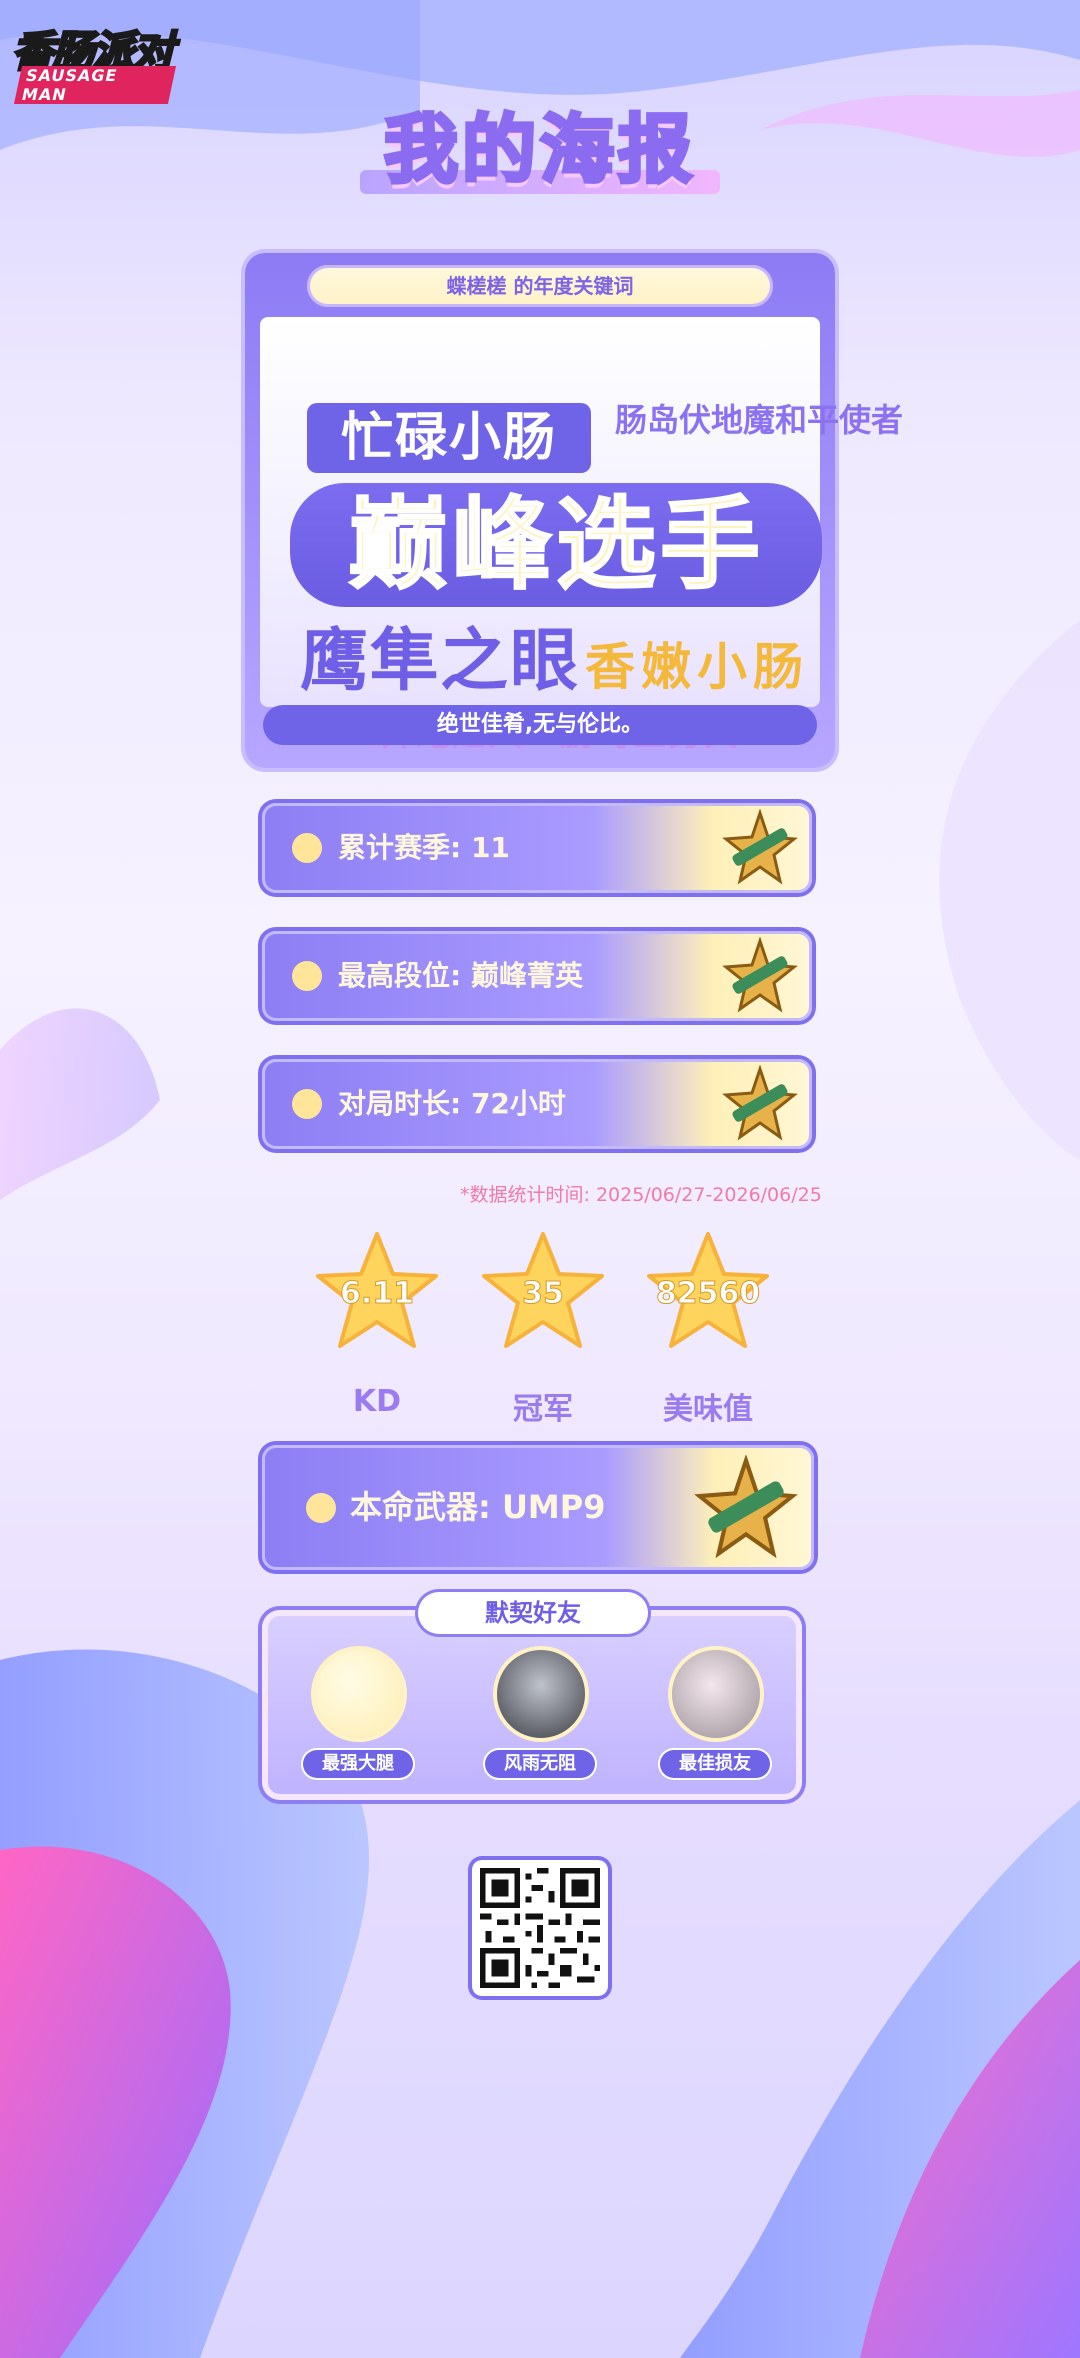  Describe the element at coordinates (94, 61) in the screenshot. I see `sausage-man-logo: 香肠派对 SAUSAGE MAN` at that location.